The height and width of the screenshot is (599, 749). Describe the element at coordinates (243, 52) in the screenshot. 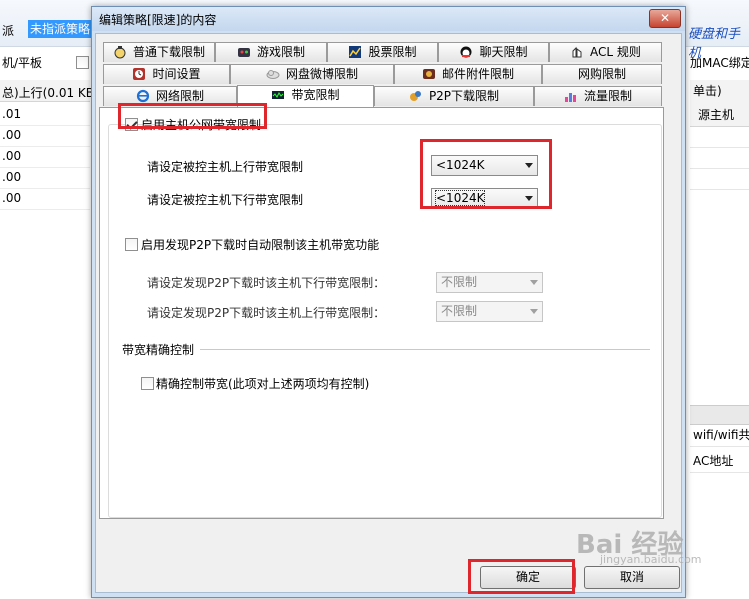

I see `game-icon` at that location.